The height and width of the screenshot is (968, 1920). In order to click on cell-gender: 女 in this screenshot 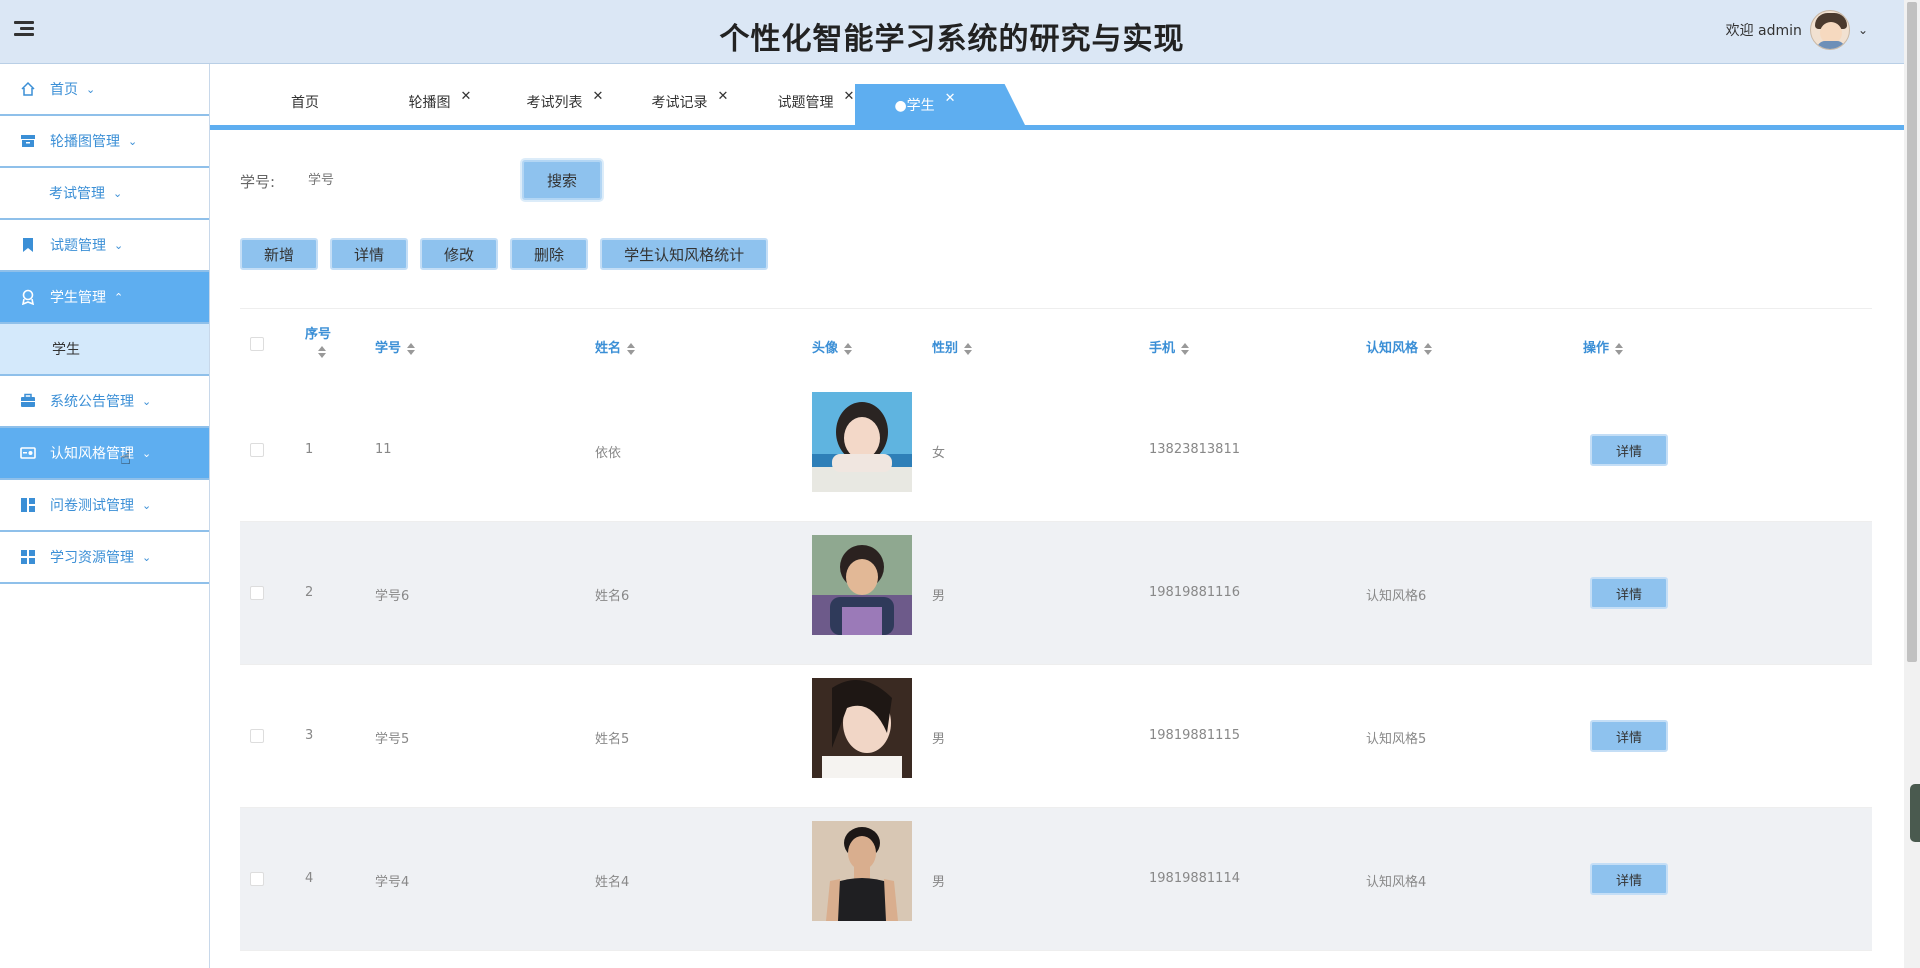, I will do `click(939, 453)`.